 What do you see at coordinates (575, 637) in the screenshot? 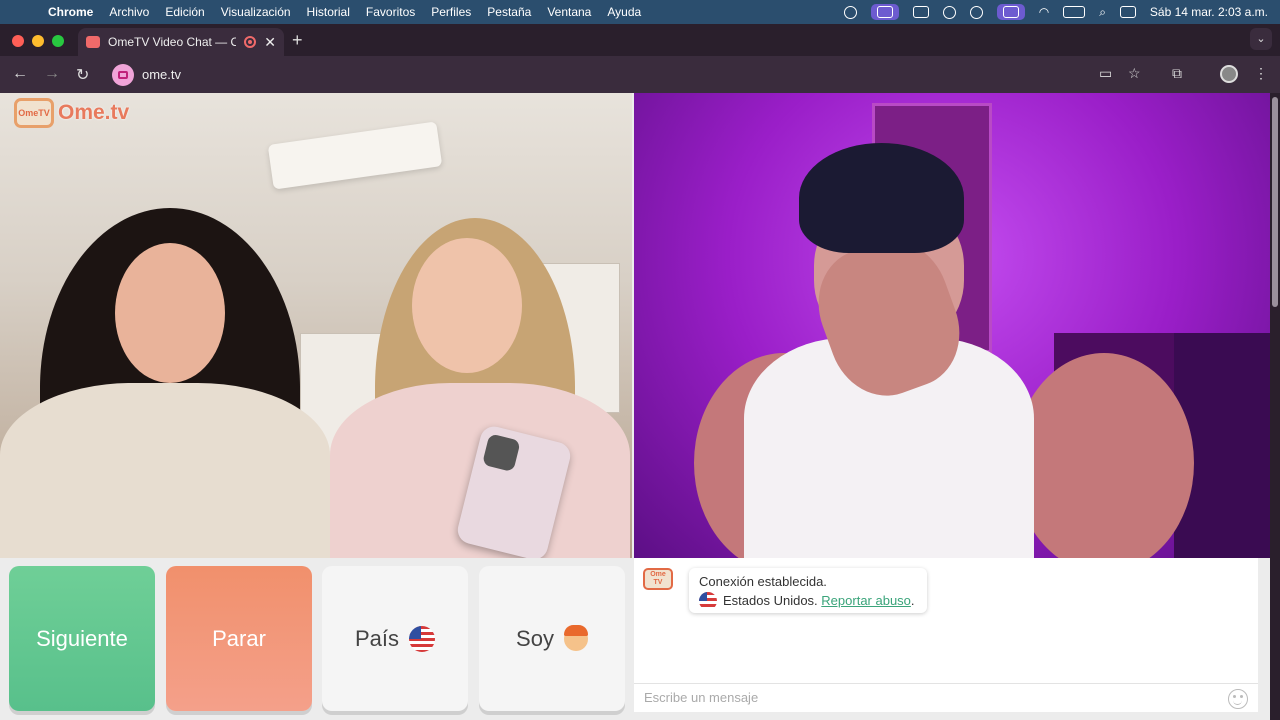
I see `boy-emoji-icon` at bounding box center [575, 637].